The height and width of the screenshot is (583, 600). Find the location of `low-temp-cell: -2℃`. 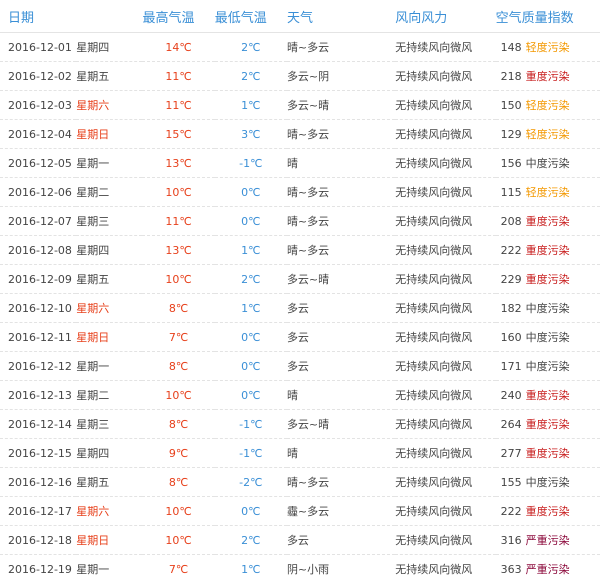

low-temp-cell: -2℃ is located at coordinates (251, 482).